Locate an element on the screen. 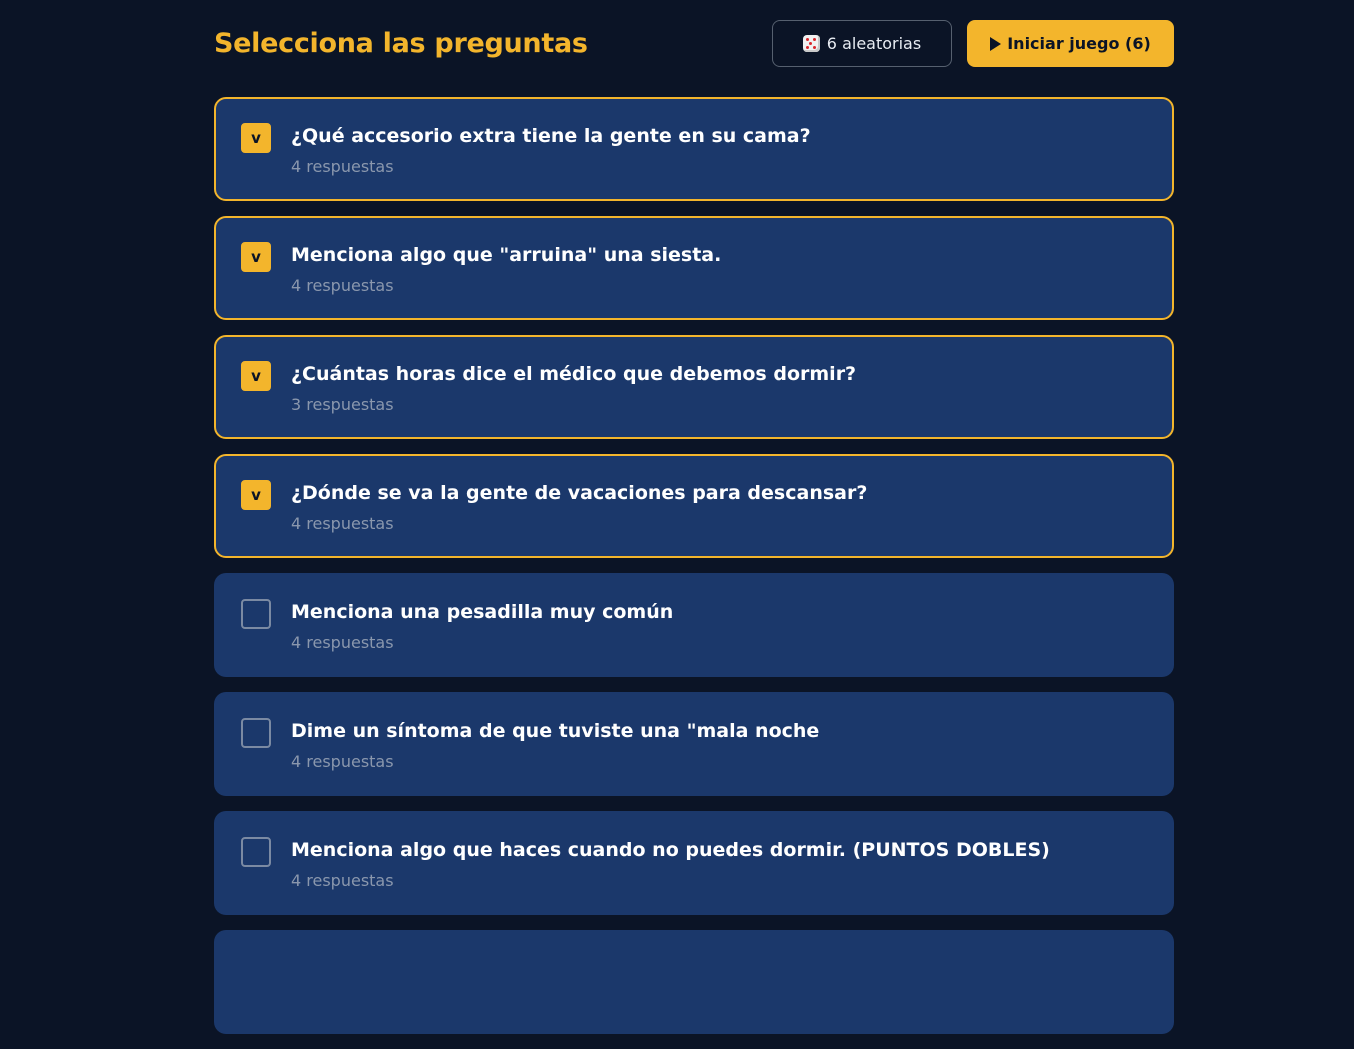 The width and height of the screenshot is (1354, 1049). start-game-label: Iniciar juego (6) is located at coordinates (1079, 43).